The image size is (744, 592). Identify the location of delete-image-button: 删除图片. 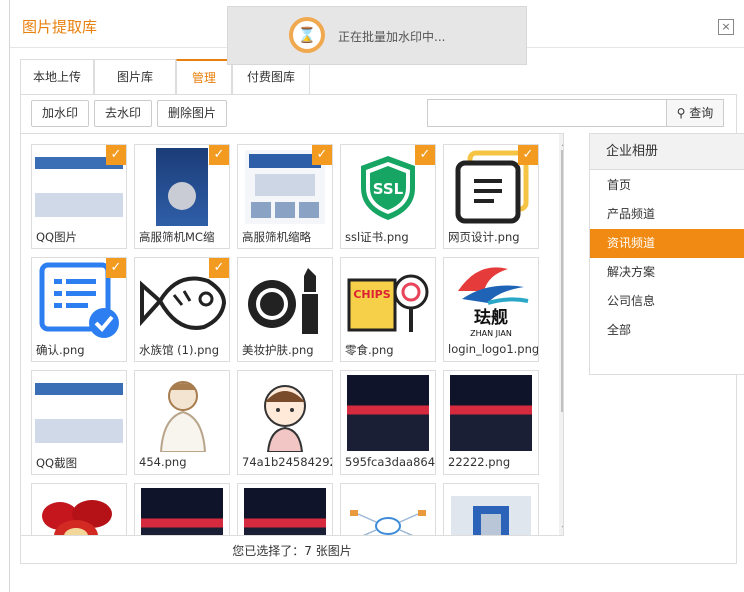
(192, 113).